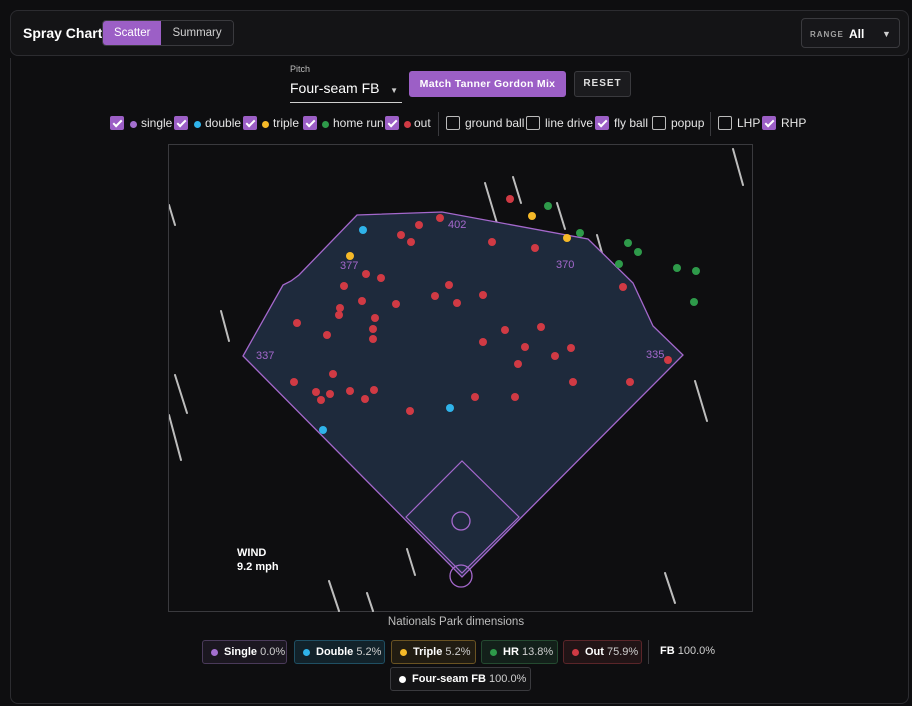 The height and width of the screenshot is (706, 912). What do you see at coordinates (511, 652) in the screenshot?
I see `chip-label: HR` at bounding box center [511, 652].